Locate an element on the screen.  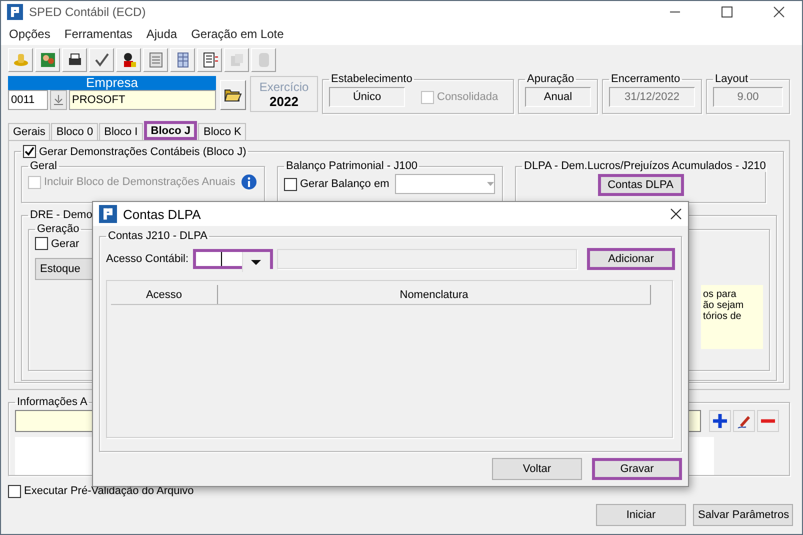
dialog-button: Voltar is located at coordinates (537, 469).